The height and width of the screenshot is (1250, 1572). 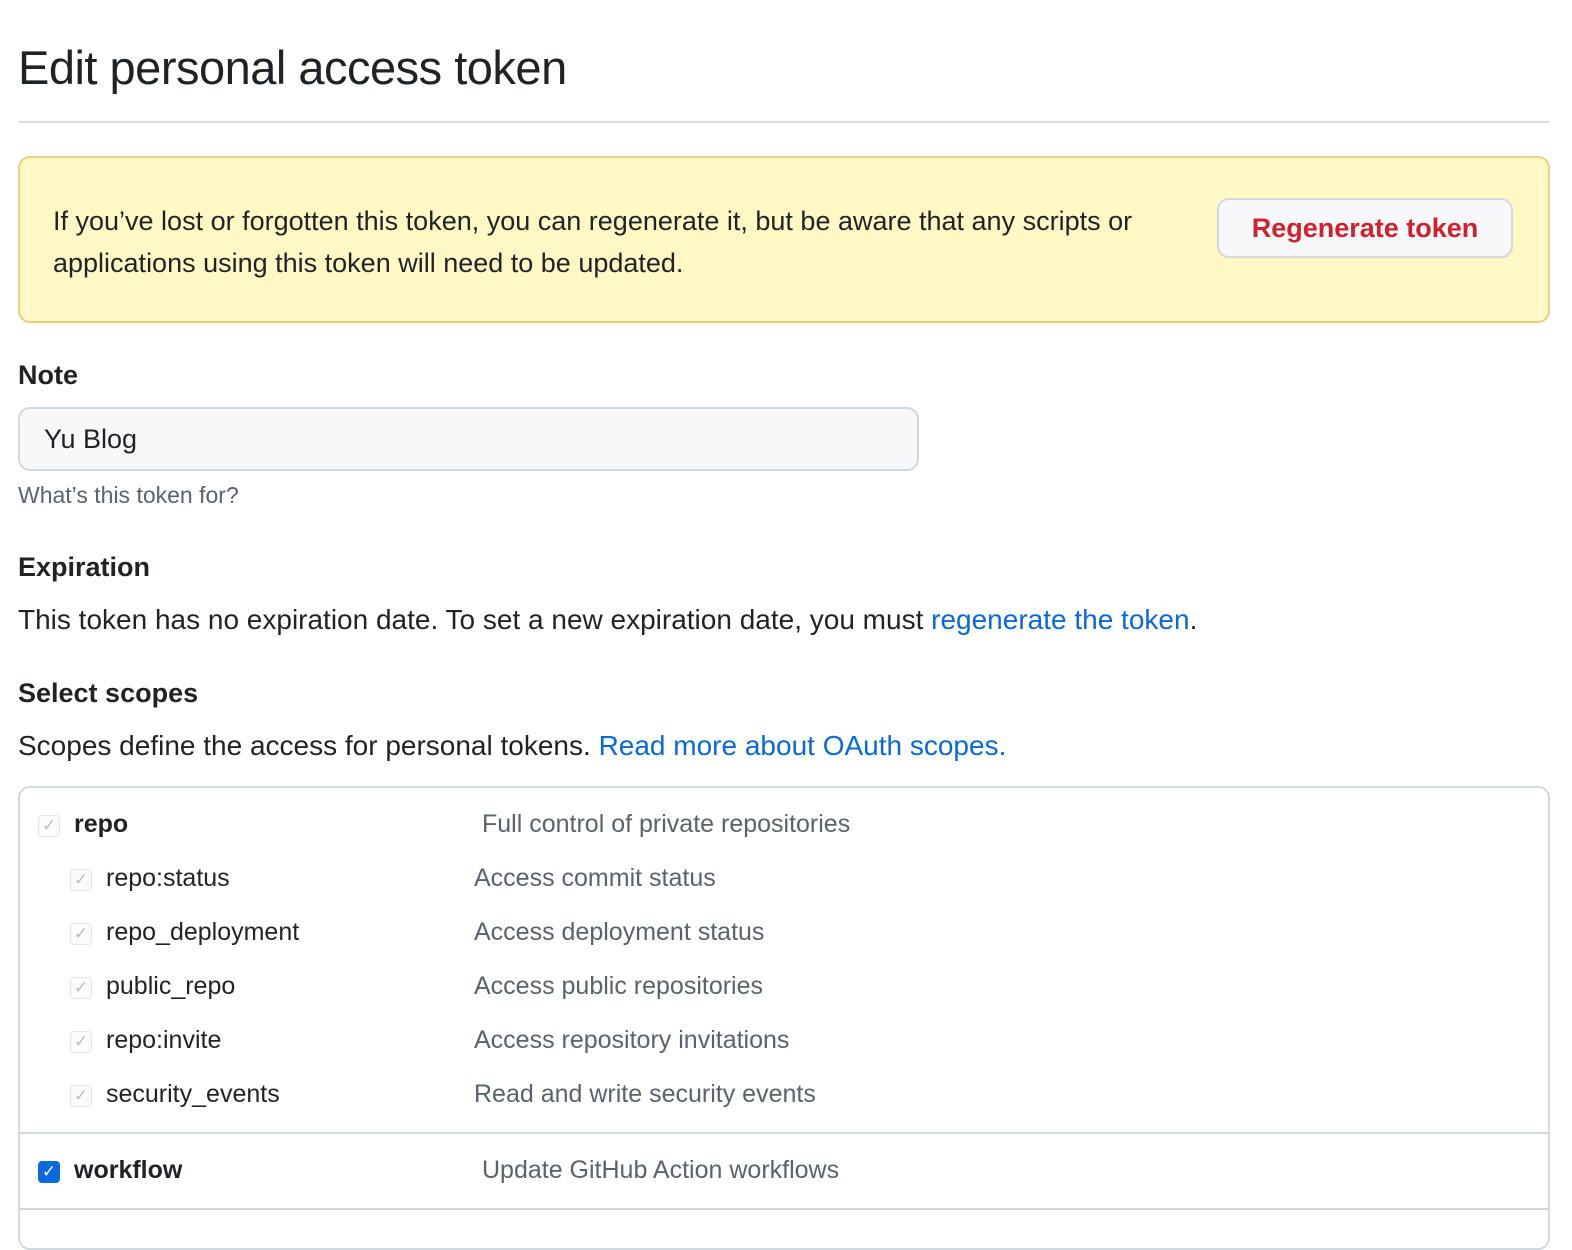 I want to click on scope-name: repo, so click(x=101, y=824).